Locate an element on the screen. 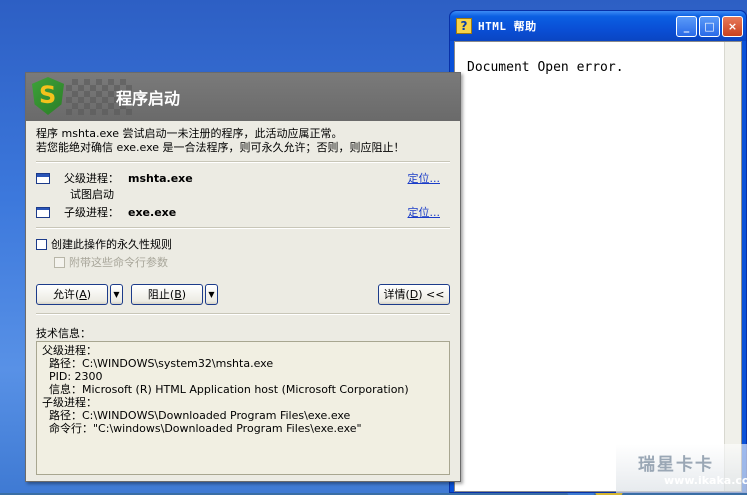 The height and width of the screenshot is (495, 747). action-buttons: 允许(A) ▼ 阻止(B) ▼ 详情(D) << is located at coordinates (243, 294).